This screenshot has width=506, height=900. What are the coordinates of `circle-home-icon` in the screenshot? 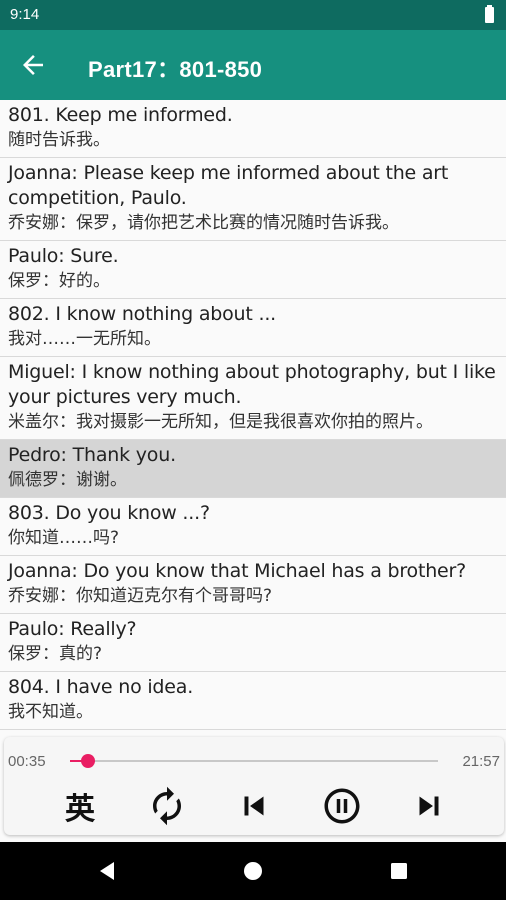 It's located at (253, 871).